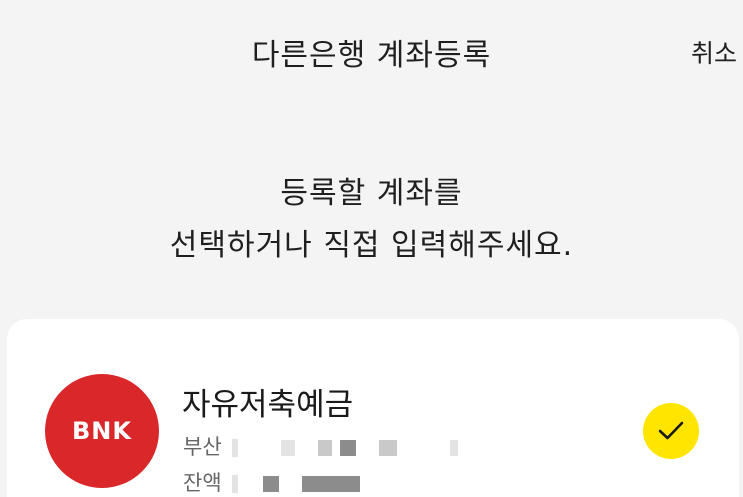 The width and height of the screenshot is (743, 497). I want to click on balance-line: 잔액, so click(271, 482).